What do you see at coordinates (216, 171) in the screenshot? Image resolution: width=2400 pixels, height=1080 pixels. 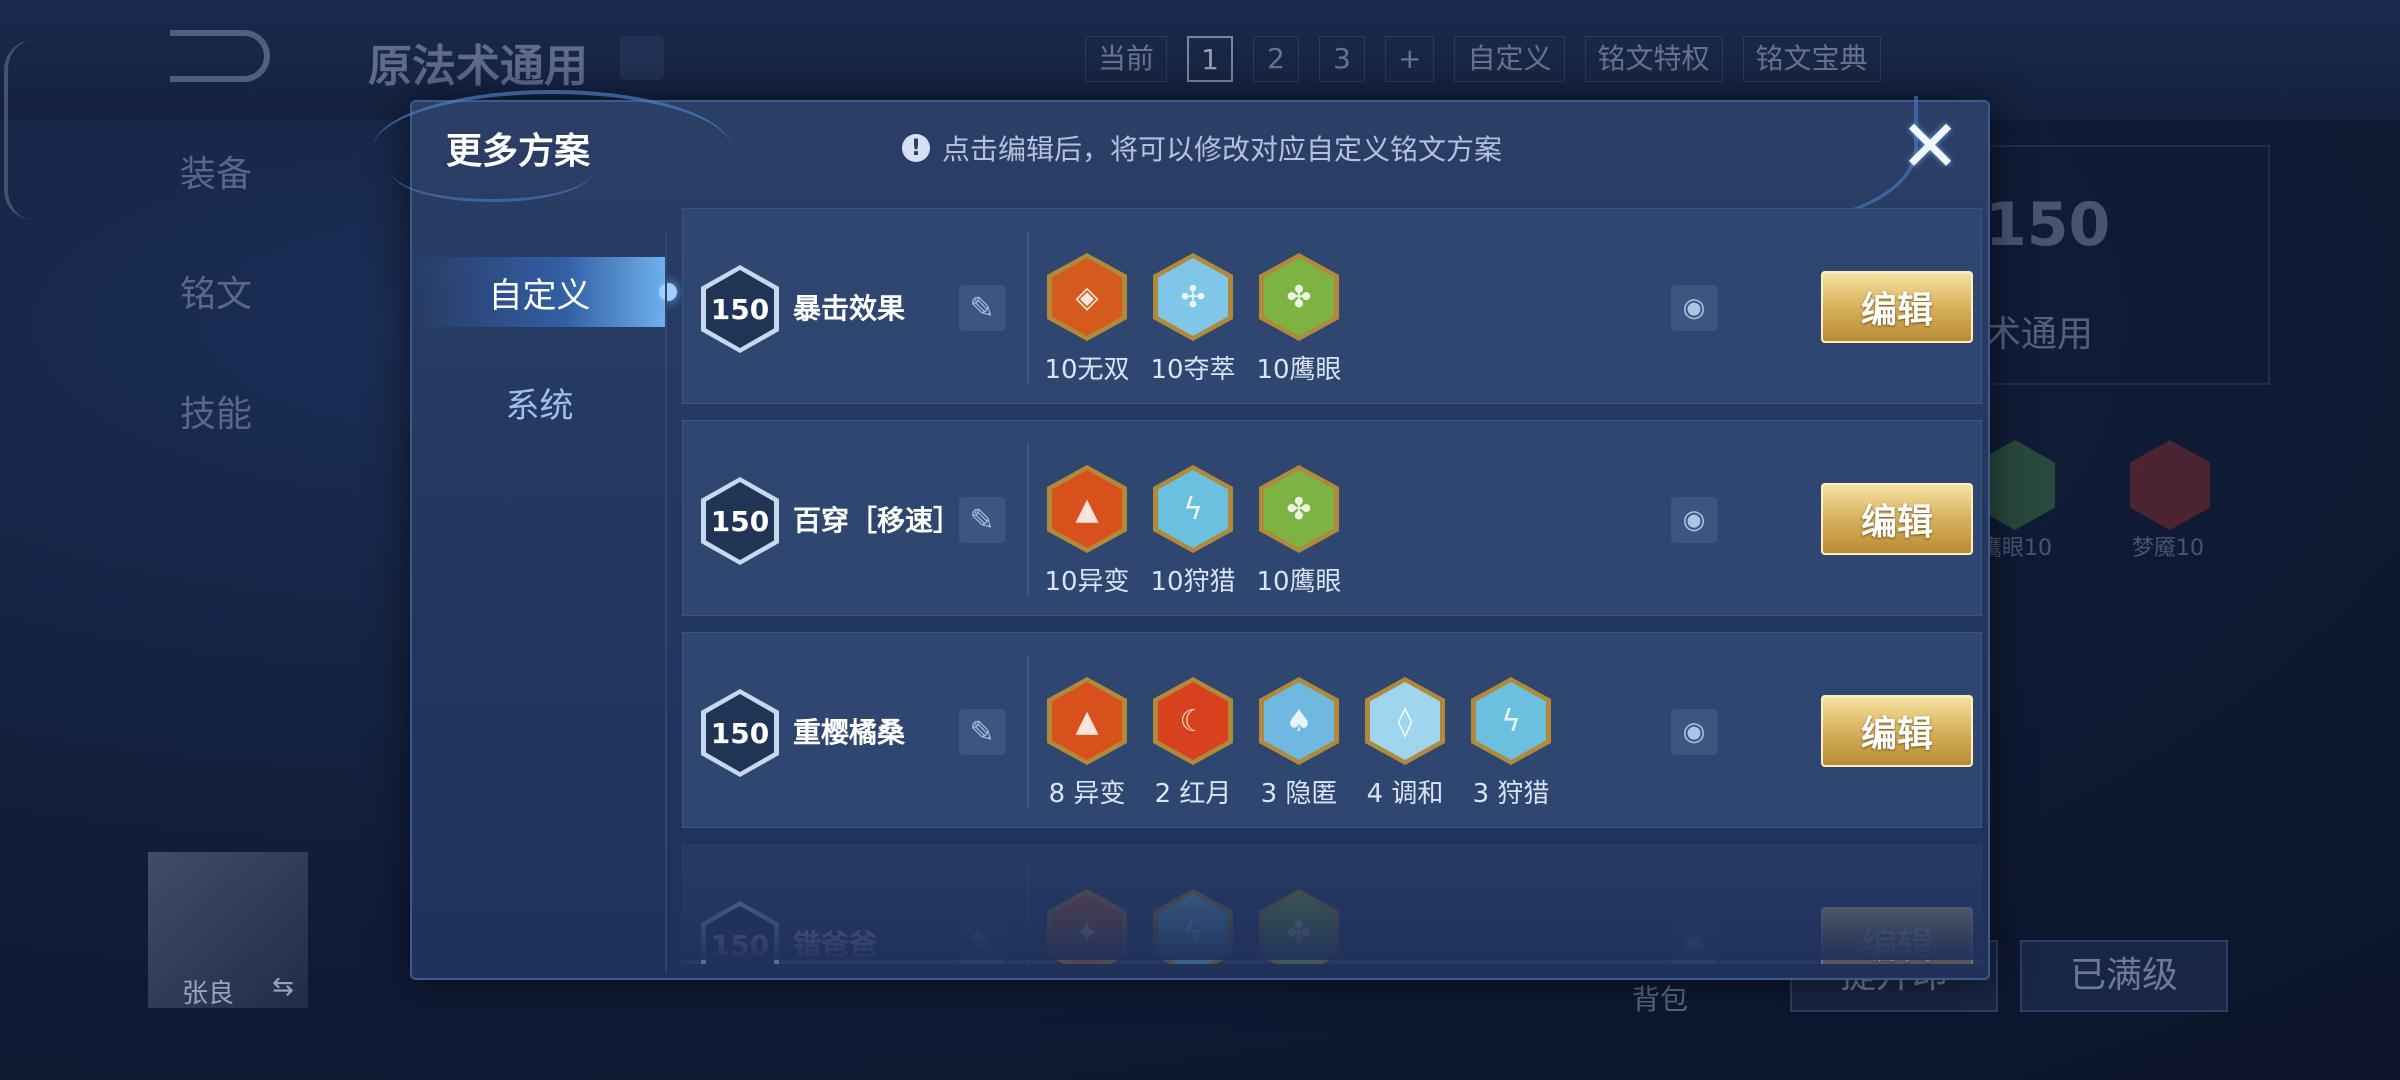 I see `menu-equipment: 装备` at bounding box center [216, 171].